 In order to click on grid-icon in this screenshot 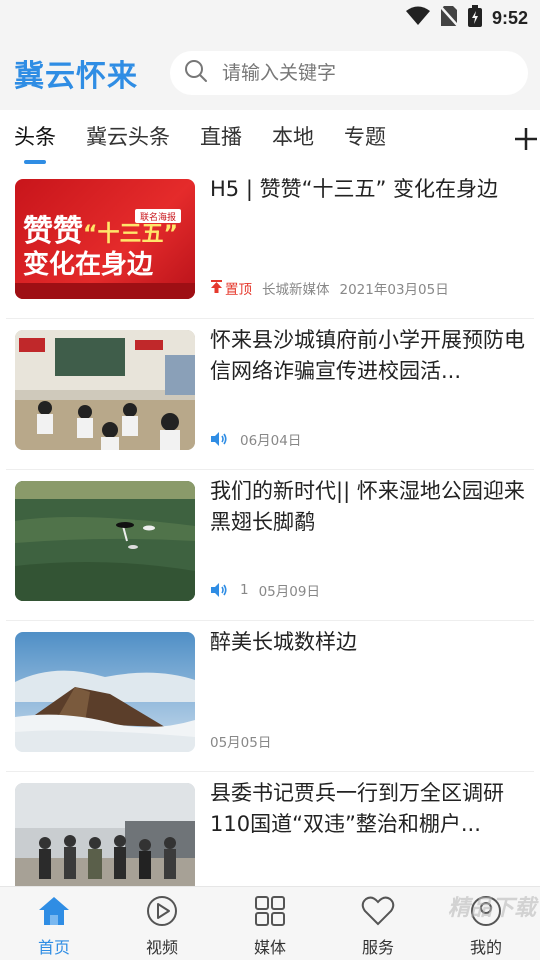, I will do `click(270, 913)`.